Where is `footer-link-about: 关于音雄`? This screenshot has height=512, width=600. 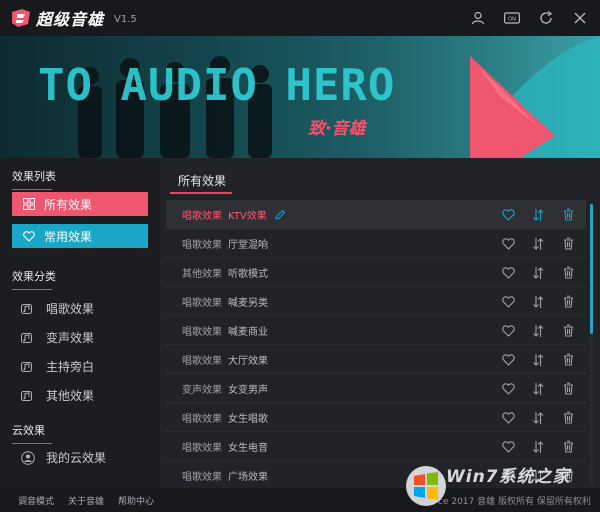
footer-link-about: 关于音雄 is located at coordinates (86, 500).